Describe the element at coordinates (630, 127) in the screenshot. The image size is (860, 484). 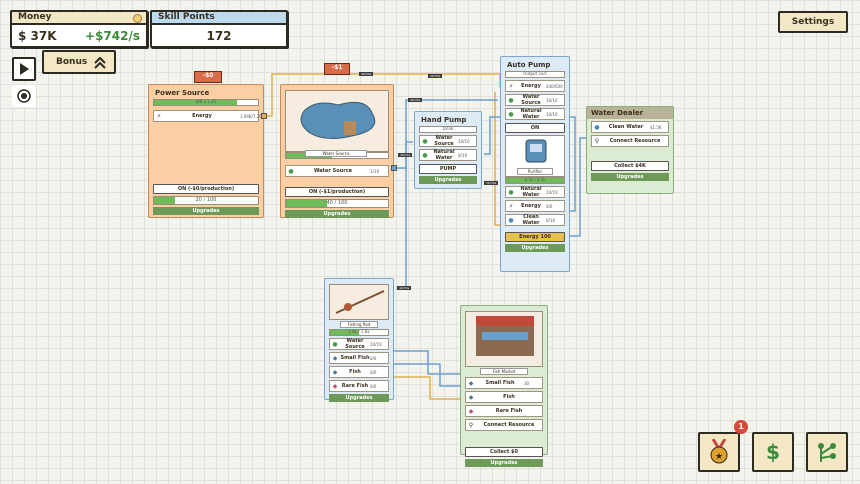
I see `resource-row: ● Clean Water $1.5K` at that location.